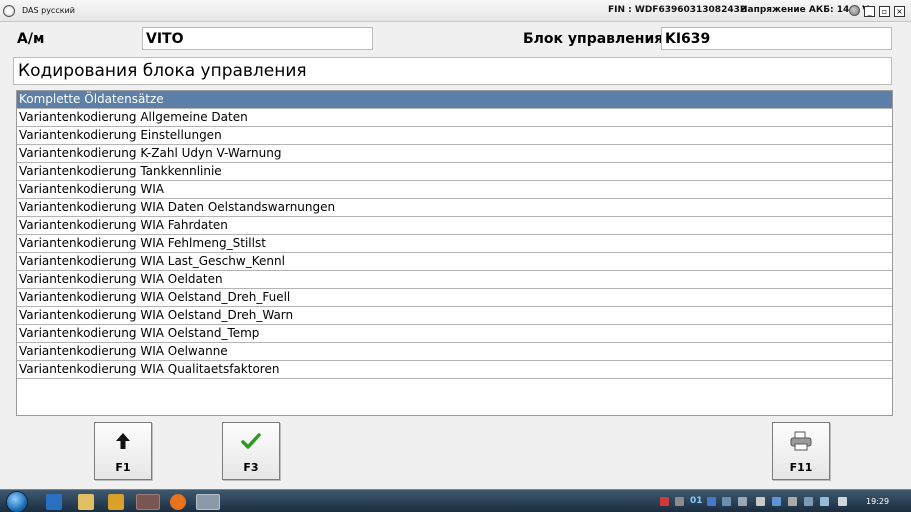 This screenshot has width=911, height=512. What do you see at coordinates (742, 501) in the screenshot?
I see `tray-sync-icon` at bounding box center [742, 501].